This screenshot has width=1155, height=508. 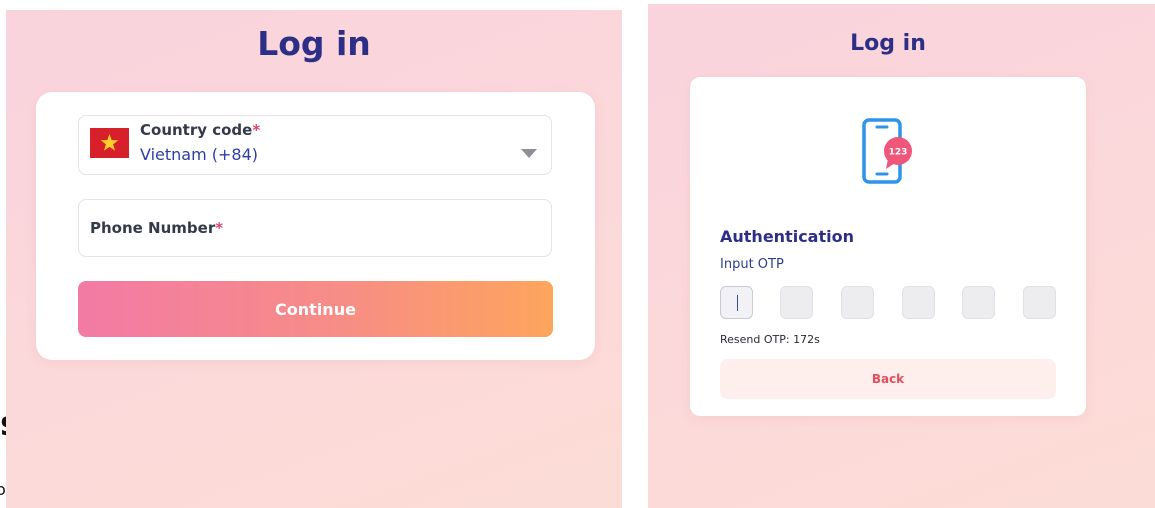 What do you see at coordinates (529, 153) in the screenshot?
I see `caret-down-icon` at bounding box center [529, 153].